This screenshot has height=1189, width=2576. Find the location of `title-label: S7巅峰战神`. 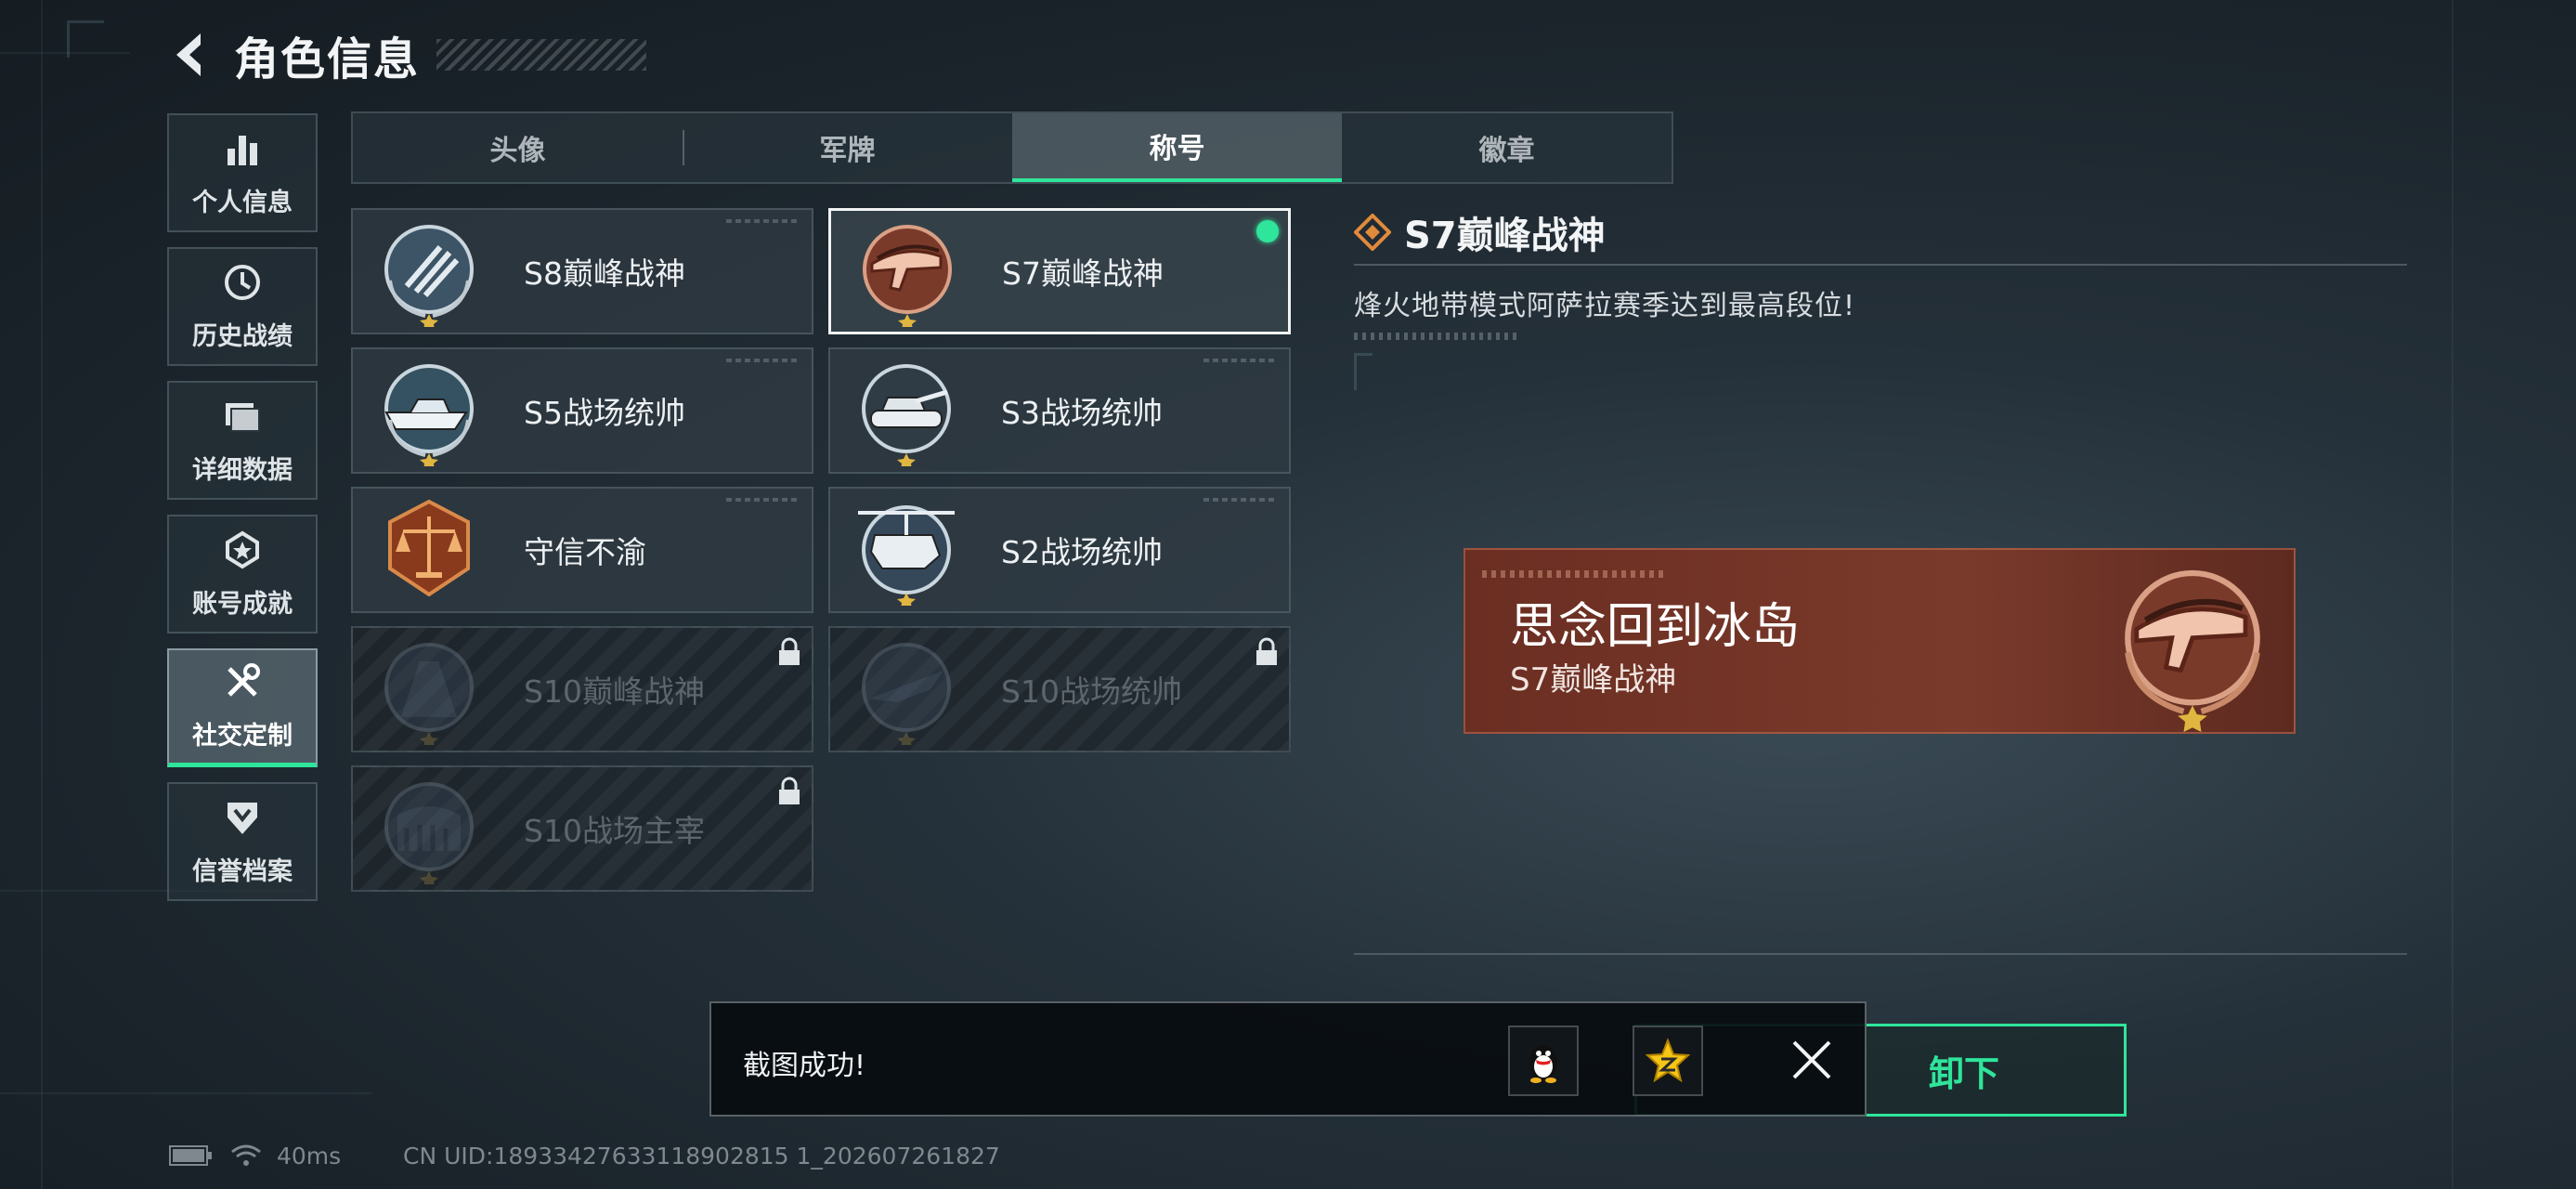

title-label: S7巅峰战神 is located at coordinates (1083, 273).